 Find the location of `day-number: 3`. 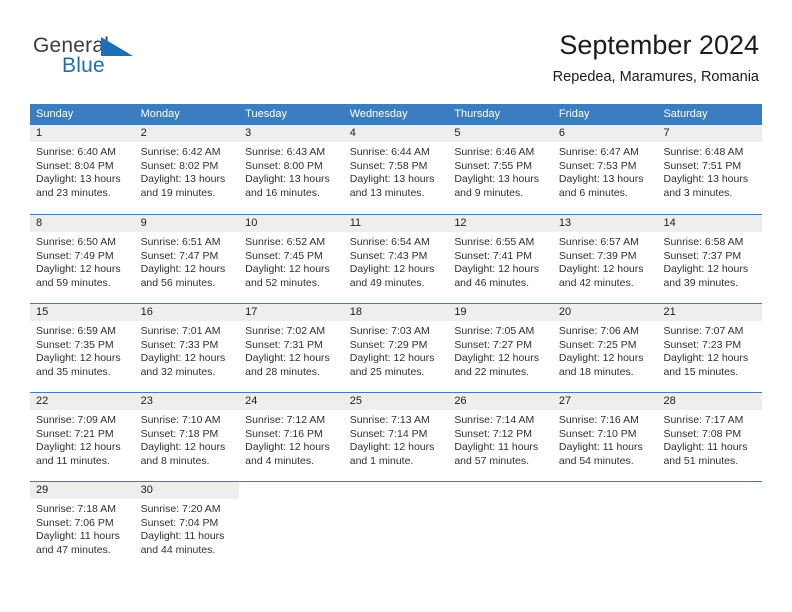

day-number: 3 is located at coordinates (248, 133).